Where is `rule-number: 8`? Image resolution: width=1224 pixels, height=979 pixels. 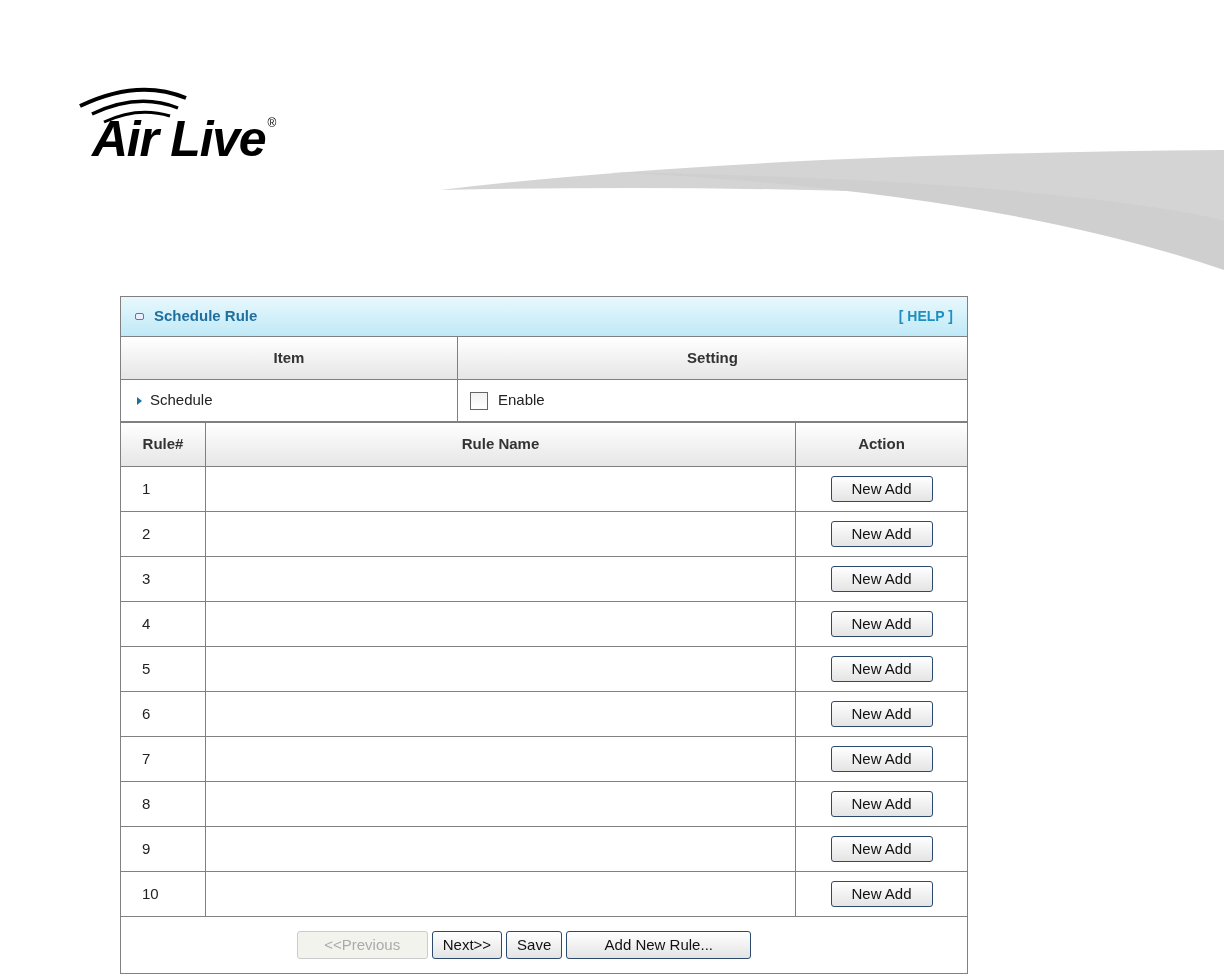
rule-number: 8 is located at coordinates (163, 804).